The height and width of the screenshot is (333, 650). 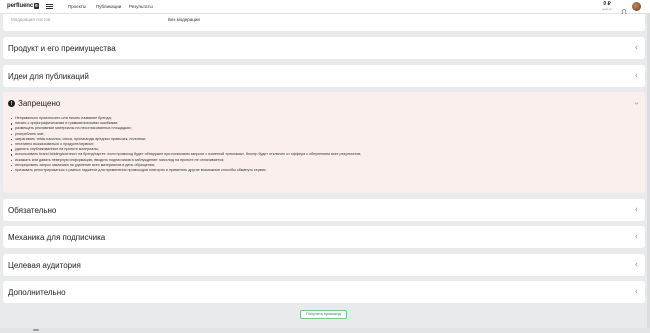 What do you see at coordinates (39, 103) in the screenshot?
I see `accordion-title: Запрещено` at bounding box center [39, 103].